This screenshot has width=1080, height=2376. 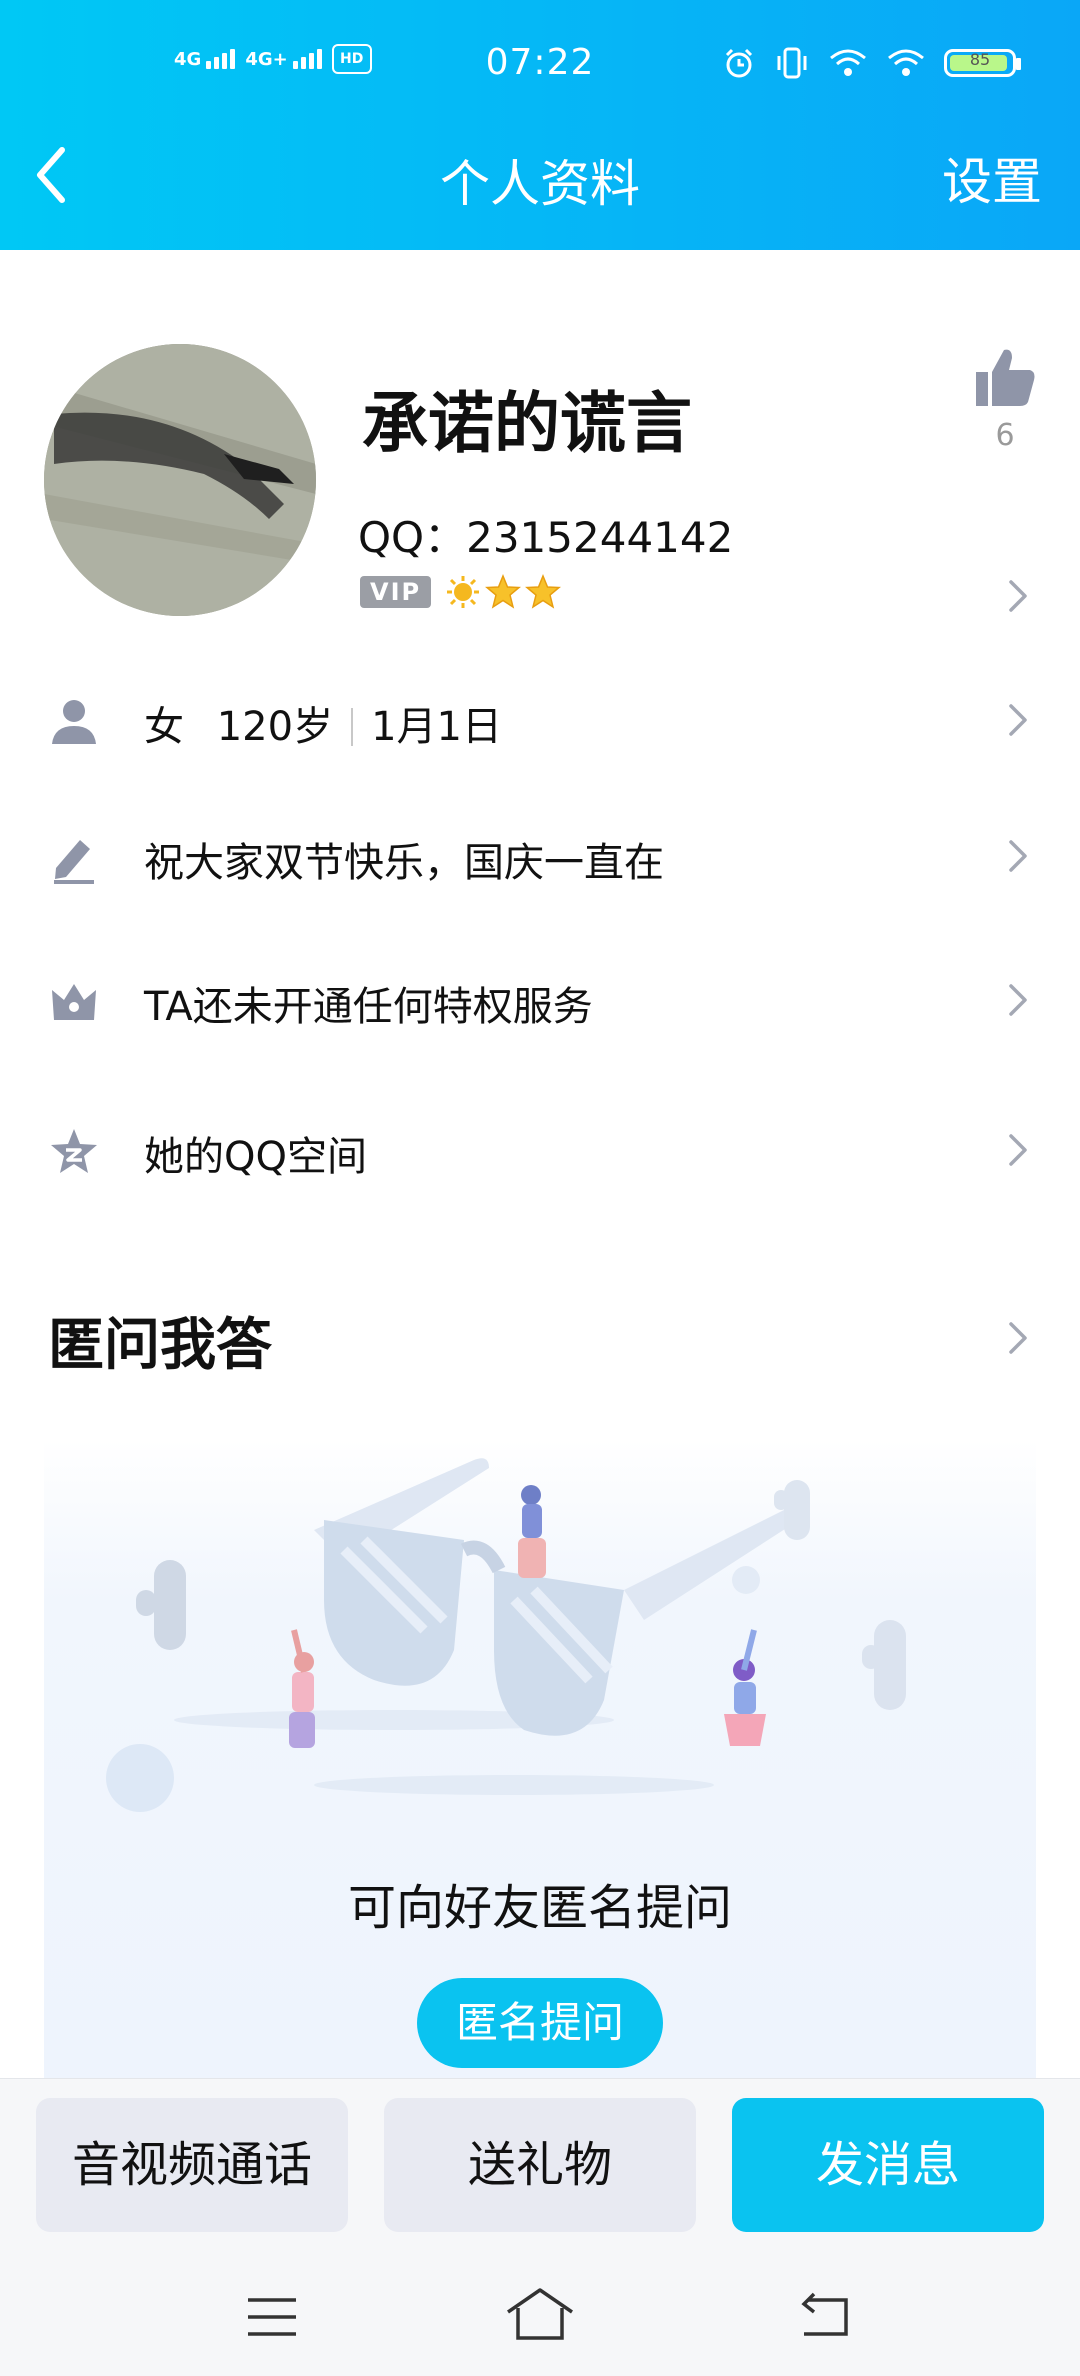 I want to click on wifi-plus-icon, so click(x=848, y=62).